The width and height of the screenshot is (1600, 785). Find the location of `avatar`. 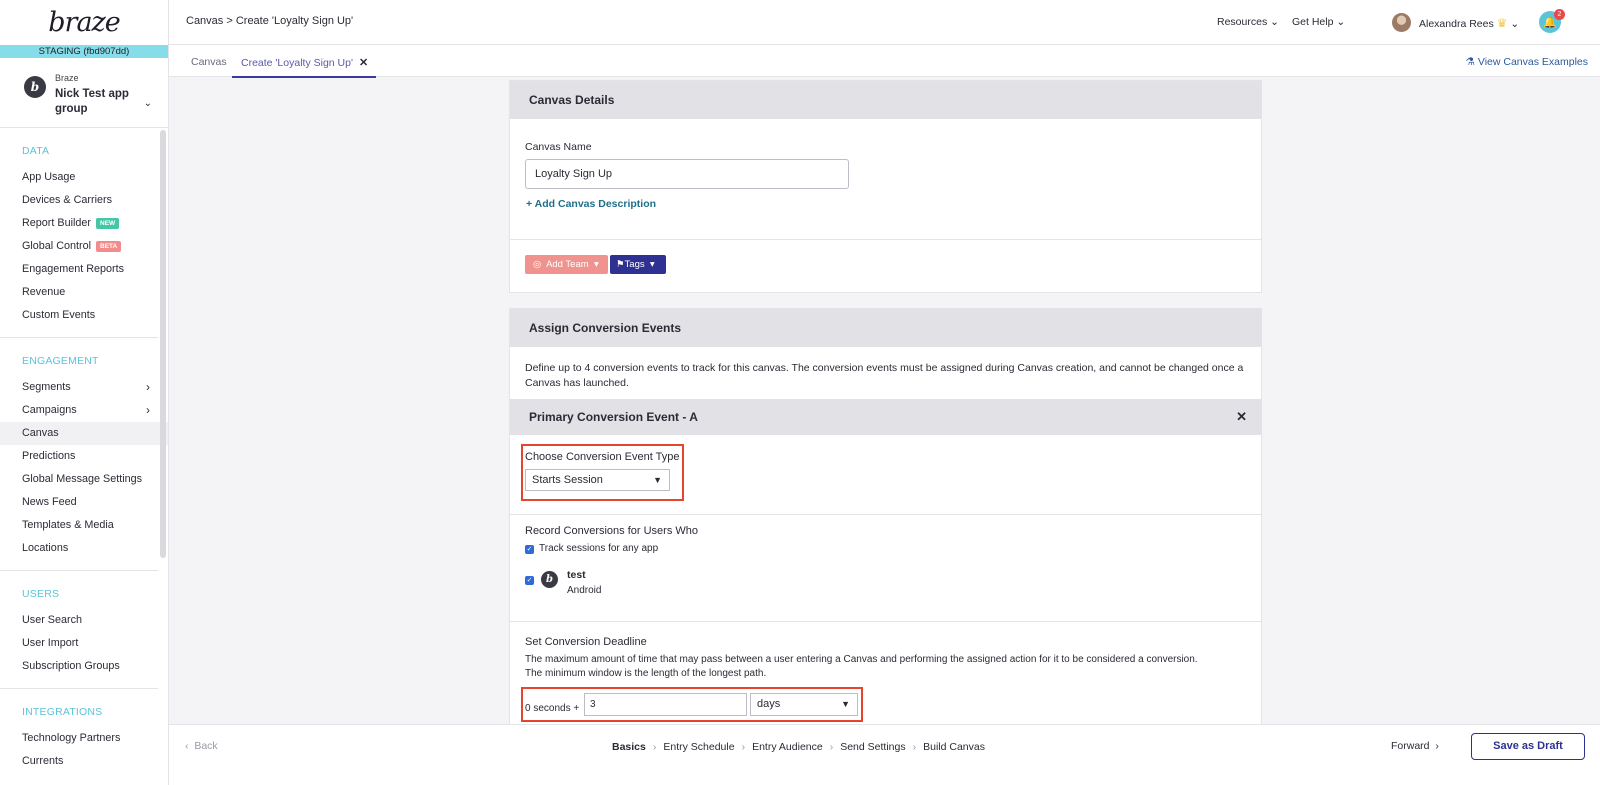

avatar is located at coordinates (1401, 22).